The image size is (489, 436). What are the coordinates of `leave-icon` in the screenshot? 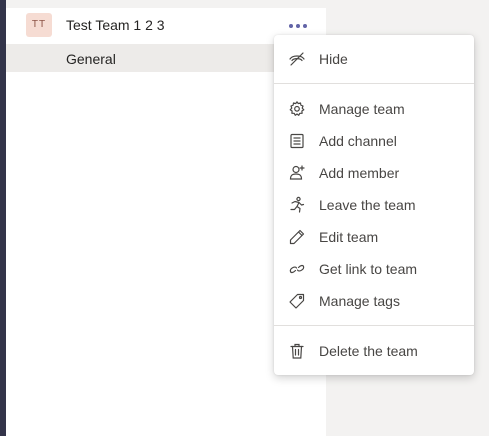 It's located at (297, 205).